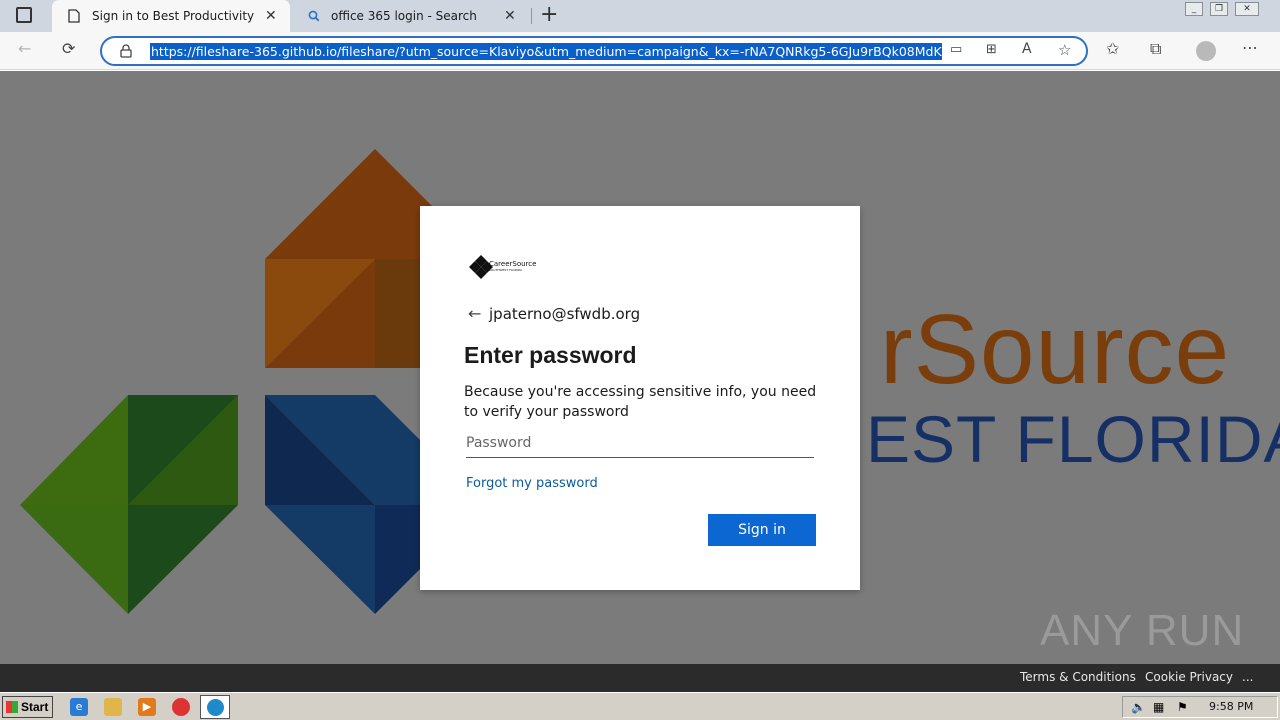 This screenshot has height=720, width=1280. What do you see at coordinates (404, 16) in the screenshot?
I see `tab-title: office 365 login - Search` at bounding box center [404, 16].